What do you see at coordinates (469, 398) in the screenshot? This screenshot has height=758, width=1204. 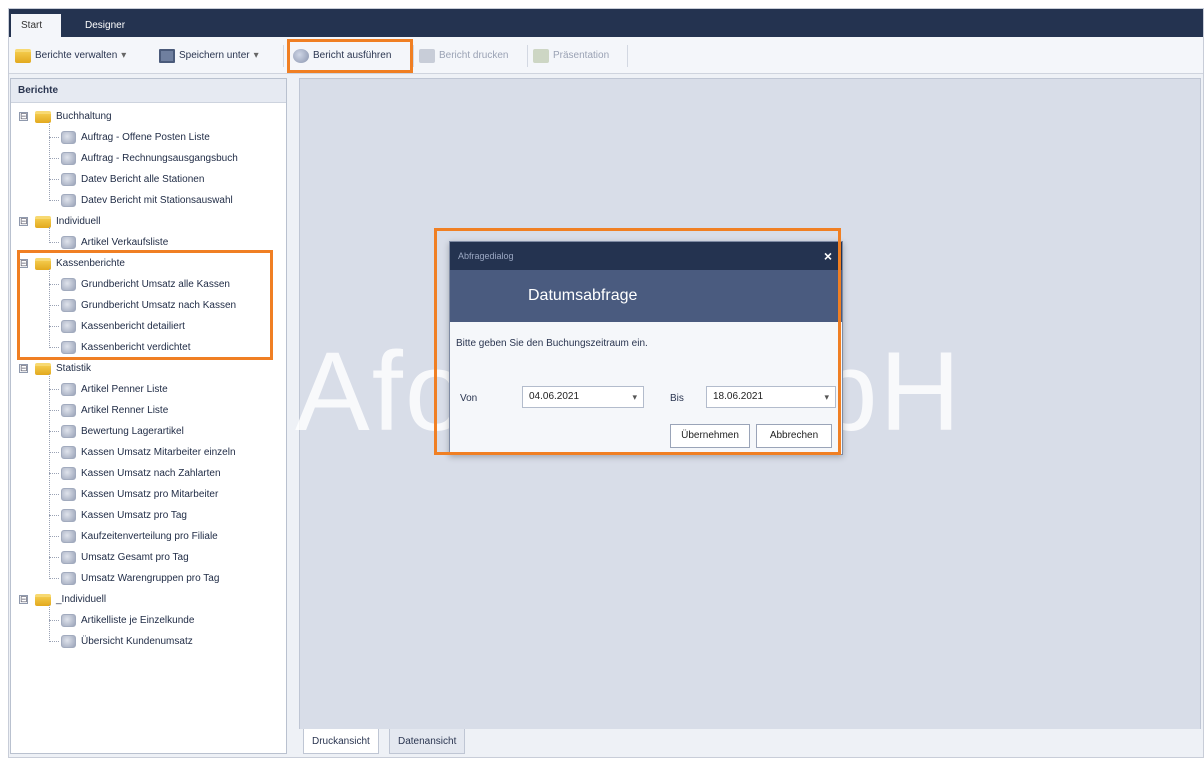 I see `from-label: Von` at bounding box center [469, 398].